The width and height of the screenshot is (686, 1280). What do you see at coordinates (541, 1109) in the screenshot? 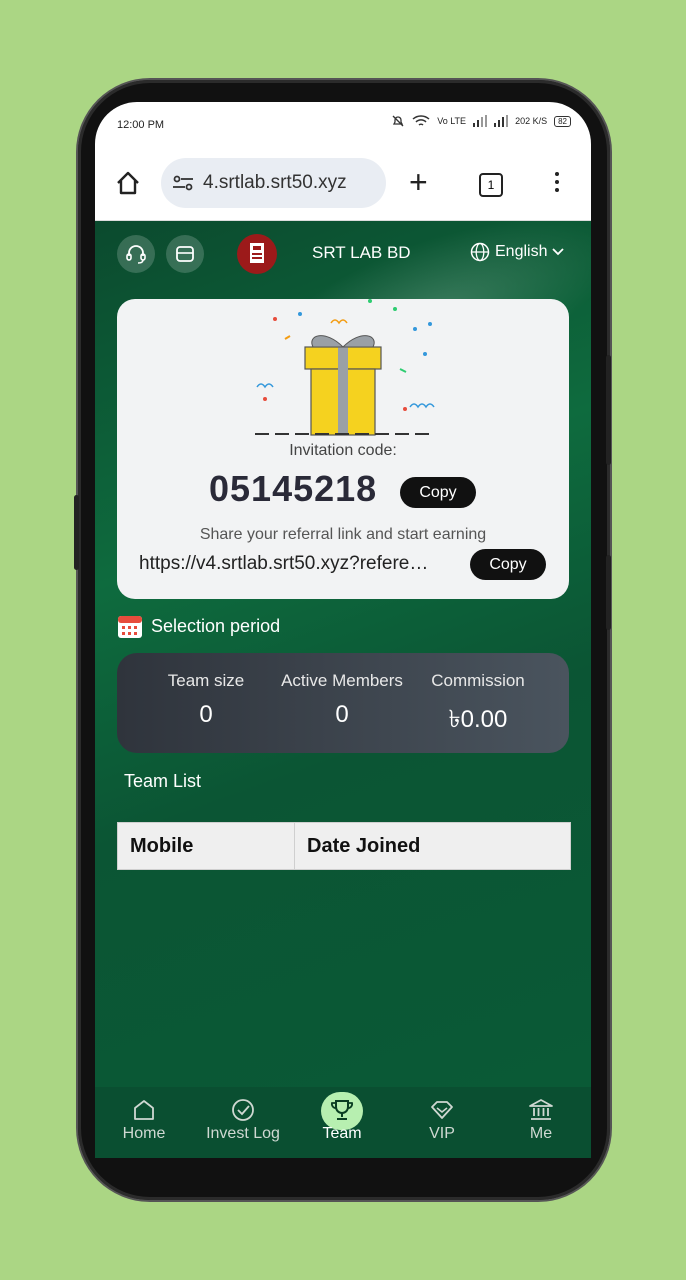
I see `bank-icon` at bounding box center [541, 1109].